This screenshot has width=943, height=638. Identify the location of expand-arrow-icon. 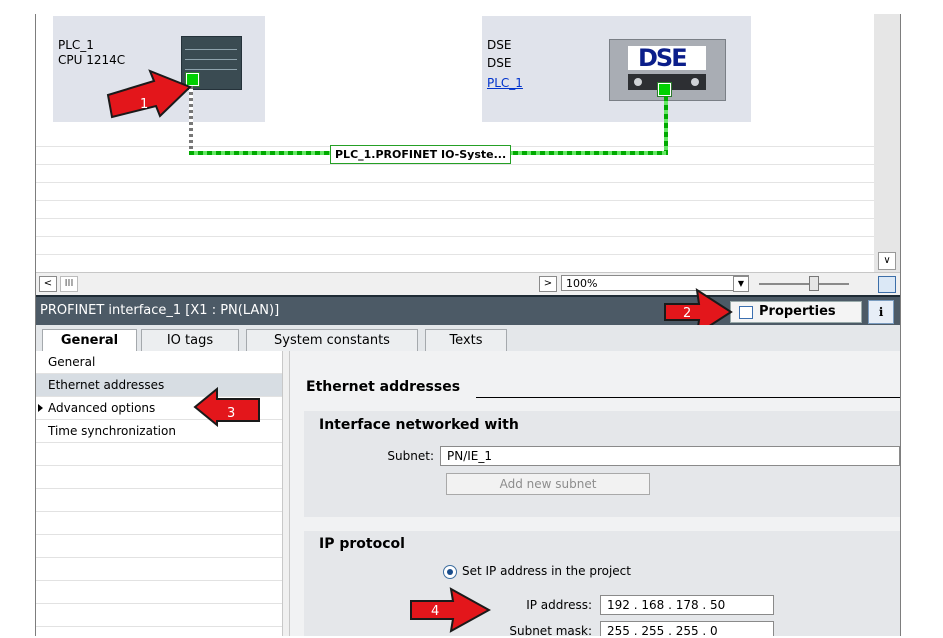
(40, 408).